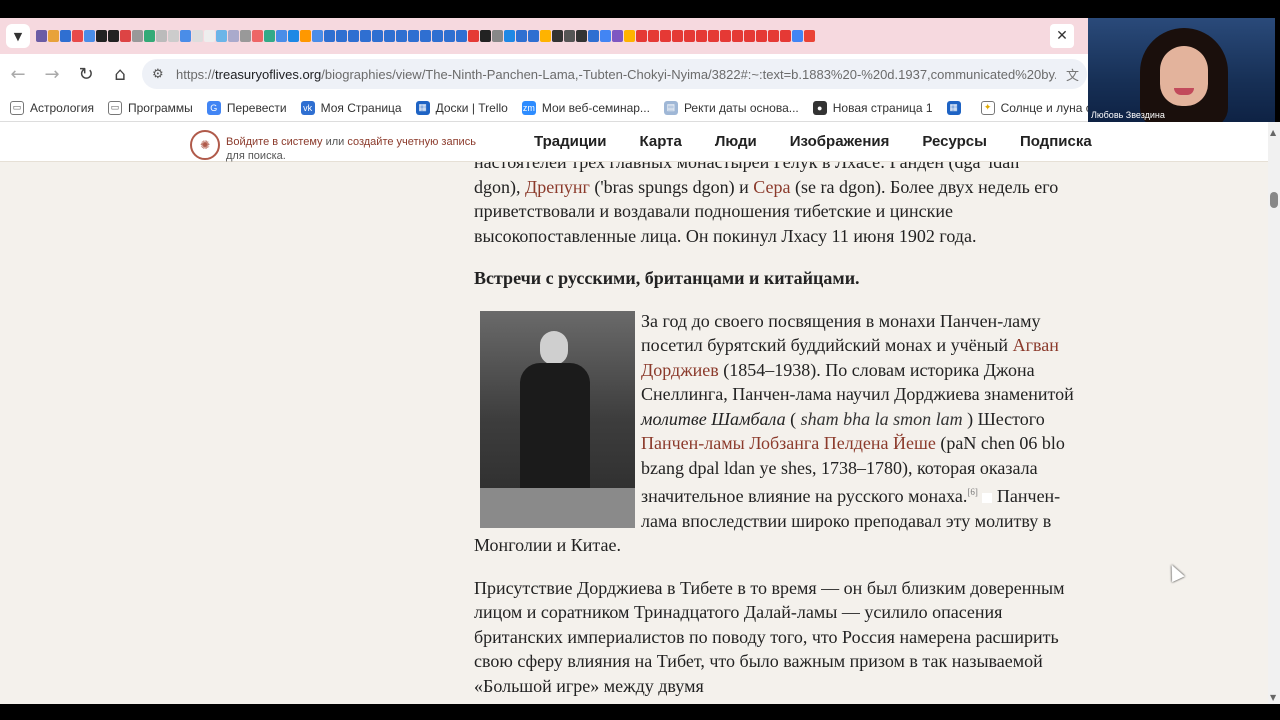 The height and width of the screenshot is (720, 1280). Describe the element at coordinates (164, 74) in the screenshot. I see `site-info-icon: ⚙` at that location.